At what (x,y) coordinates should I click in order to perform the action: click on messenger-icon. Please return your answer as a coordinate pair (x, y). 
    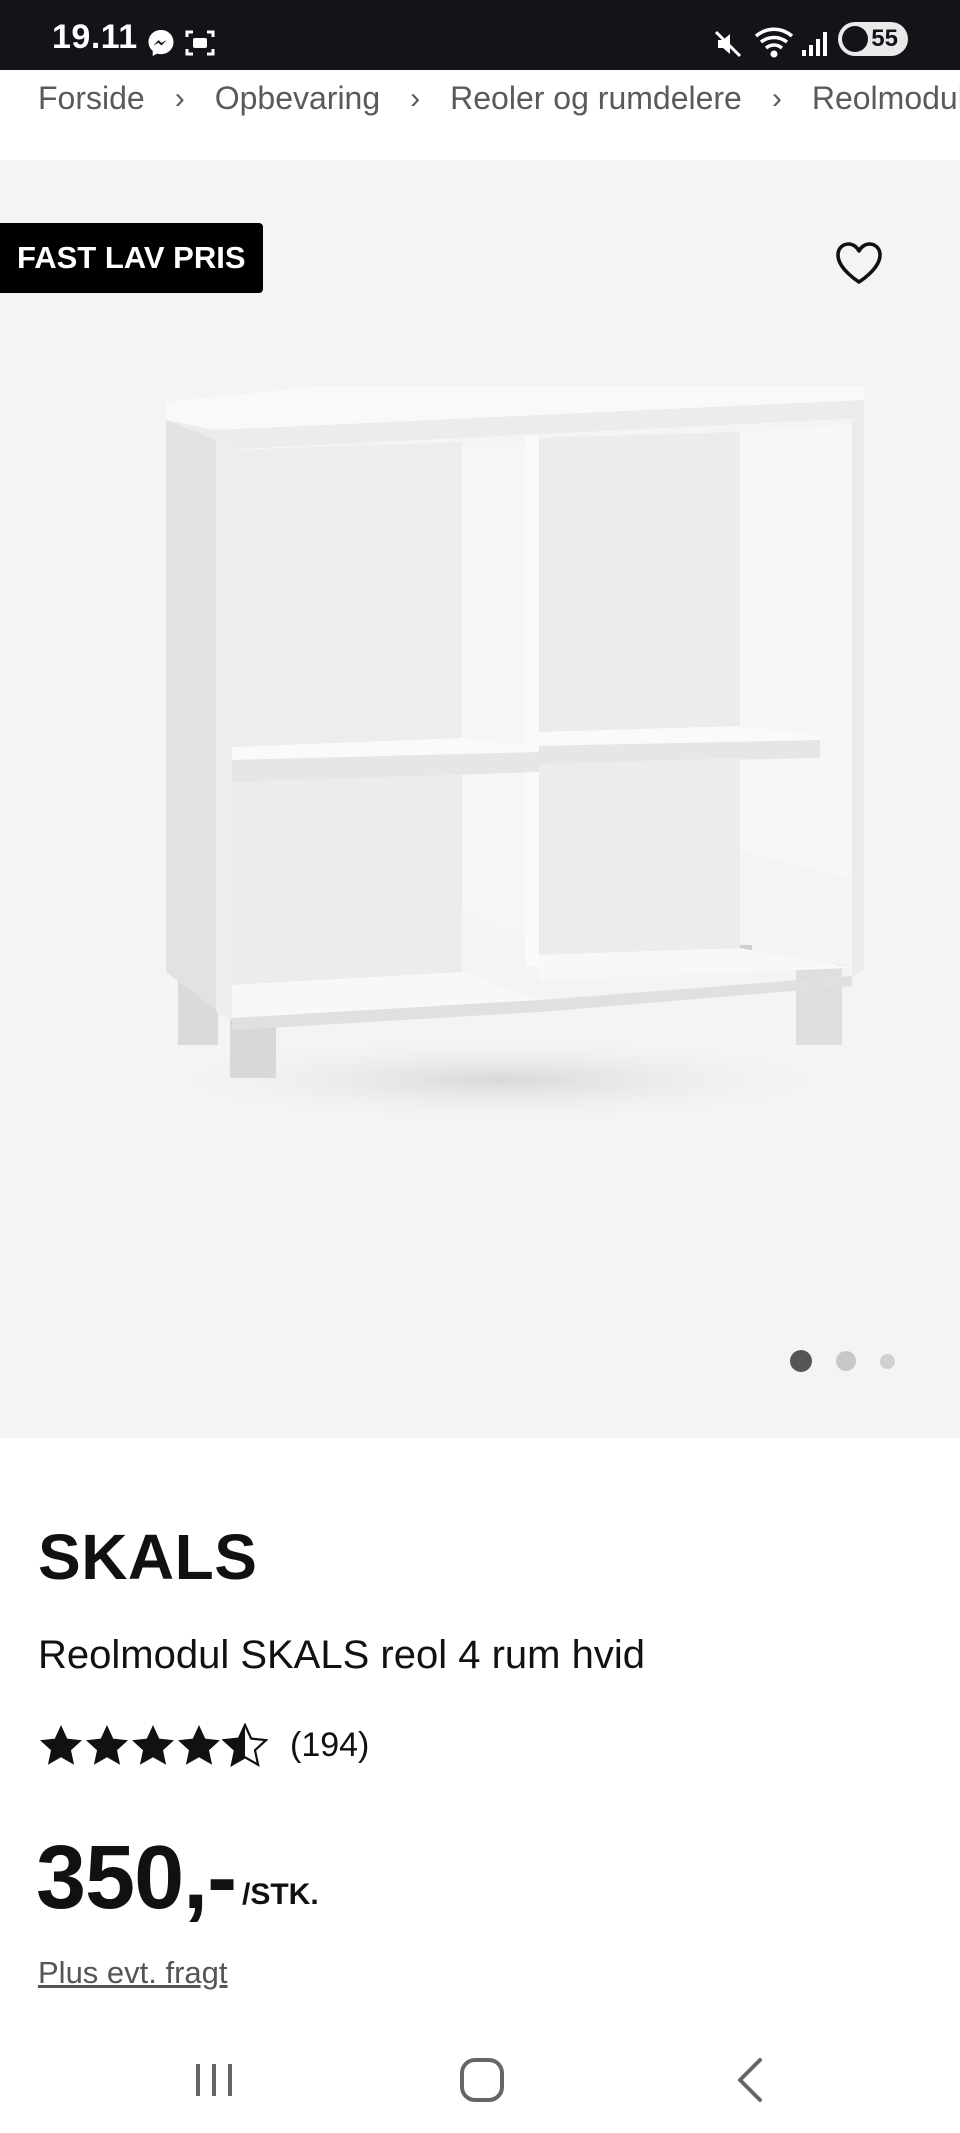
    Looking at the image, I should click on (161, 43).